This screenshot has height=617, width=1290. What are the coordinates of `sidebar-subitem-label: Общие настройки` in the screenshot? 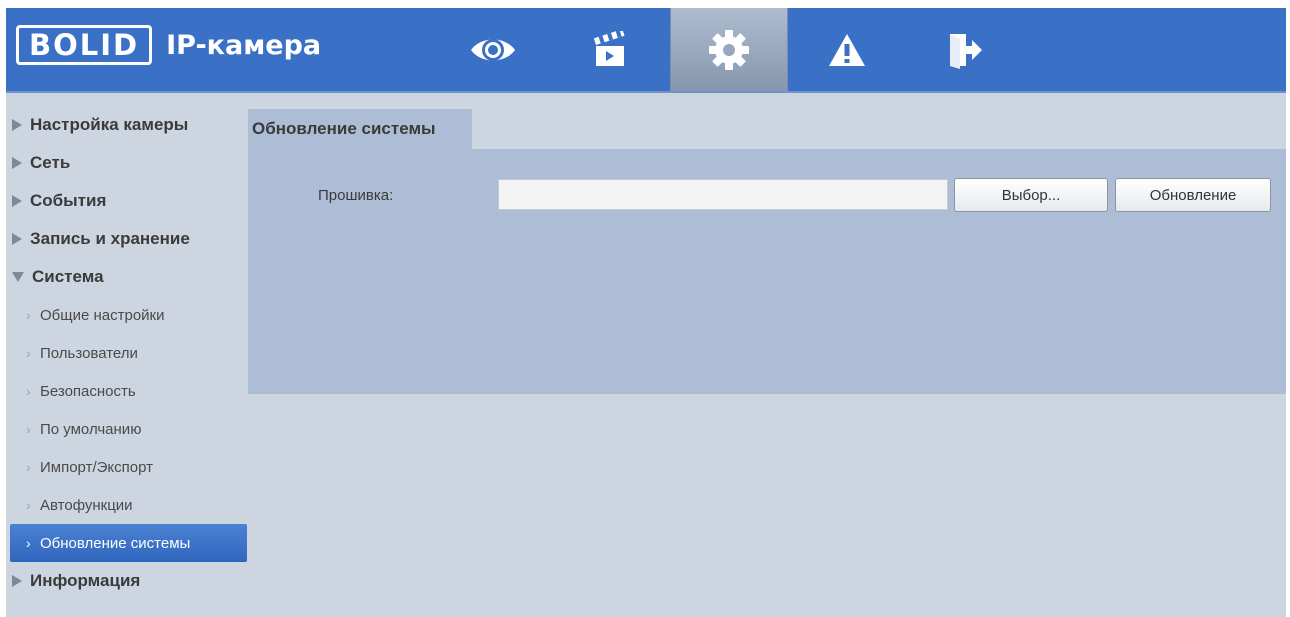 It's located at (102, 315).